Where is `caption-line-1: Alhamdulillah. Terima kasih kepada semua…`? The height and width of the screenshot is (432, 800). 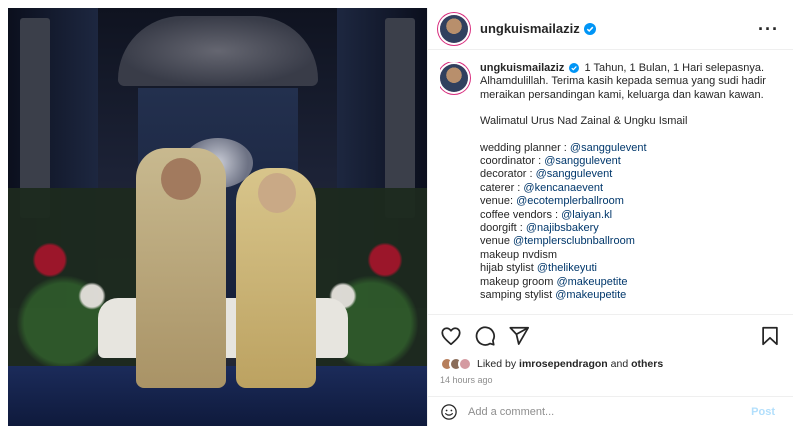 caption-line-1: Alhamdulillah. Terima kasih kepada semua… is located at coordinates (623, 81).